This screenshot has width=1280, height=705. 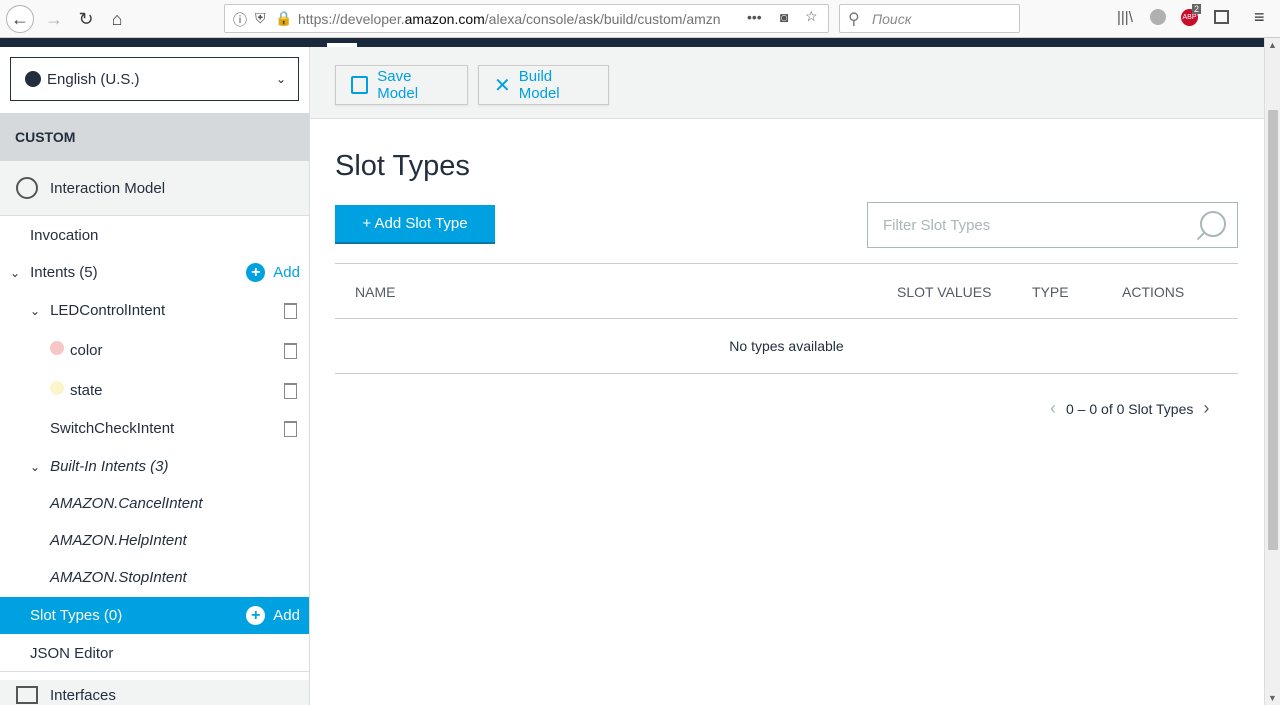 What do you see at coordinates (27, 695) in the screenshot?
I see `keyboard-icon` at bounding box center [27, 695].